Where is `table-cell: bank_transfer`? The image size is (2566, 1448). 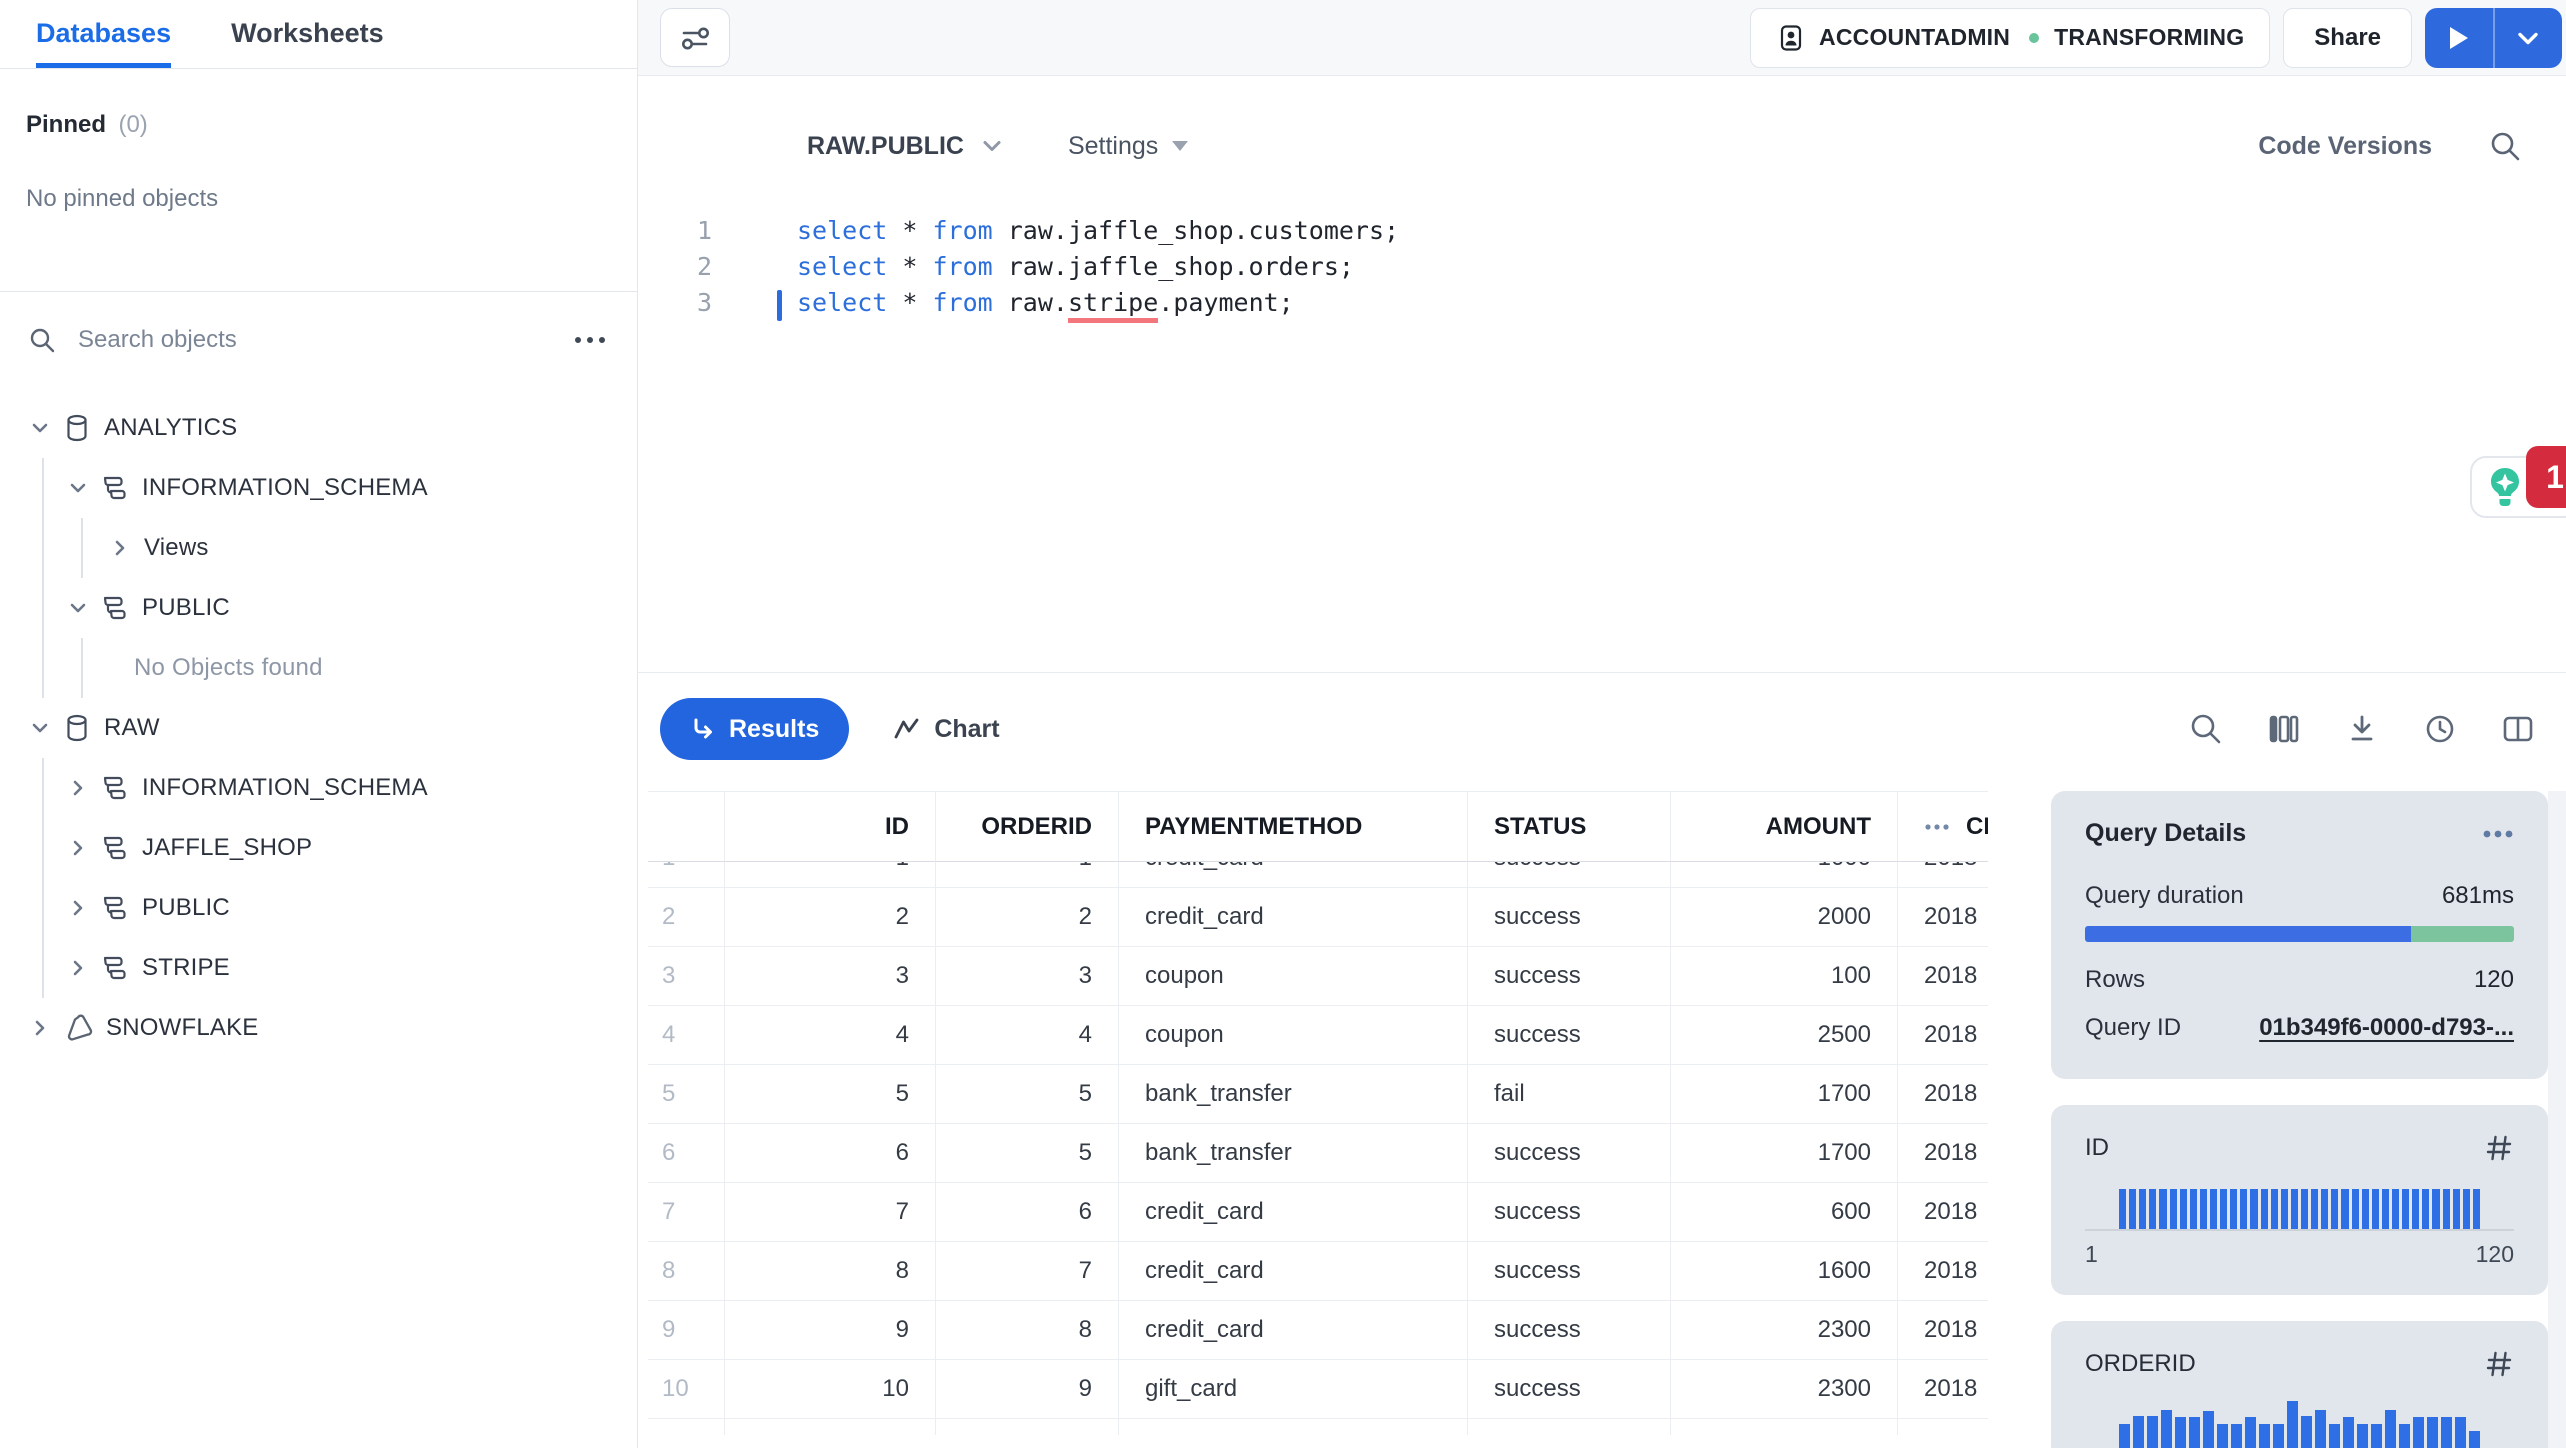
table-cell: bank_transfer is located at coordinates (1293, 1153).